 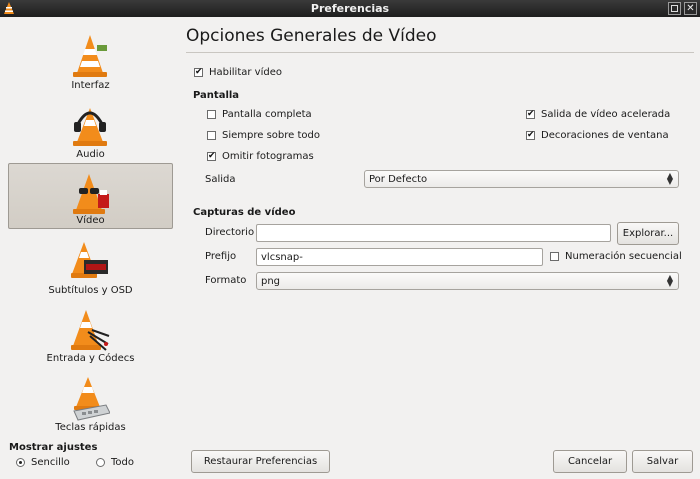 What do you see at coordinates (90, 154) in the screenshot?
I see `sidebar-item-label: Audio` at bounding box center [90, 154].